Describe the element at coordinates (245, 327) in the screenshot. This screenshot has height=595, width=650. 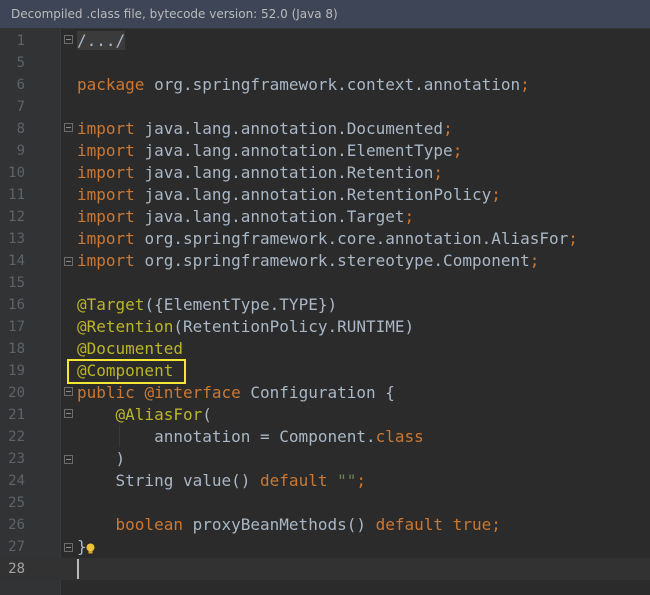
I see `code-text: @Retention(RetentionPolicy.RUNTIME)` at that location.